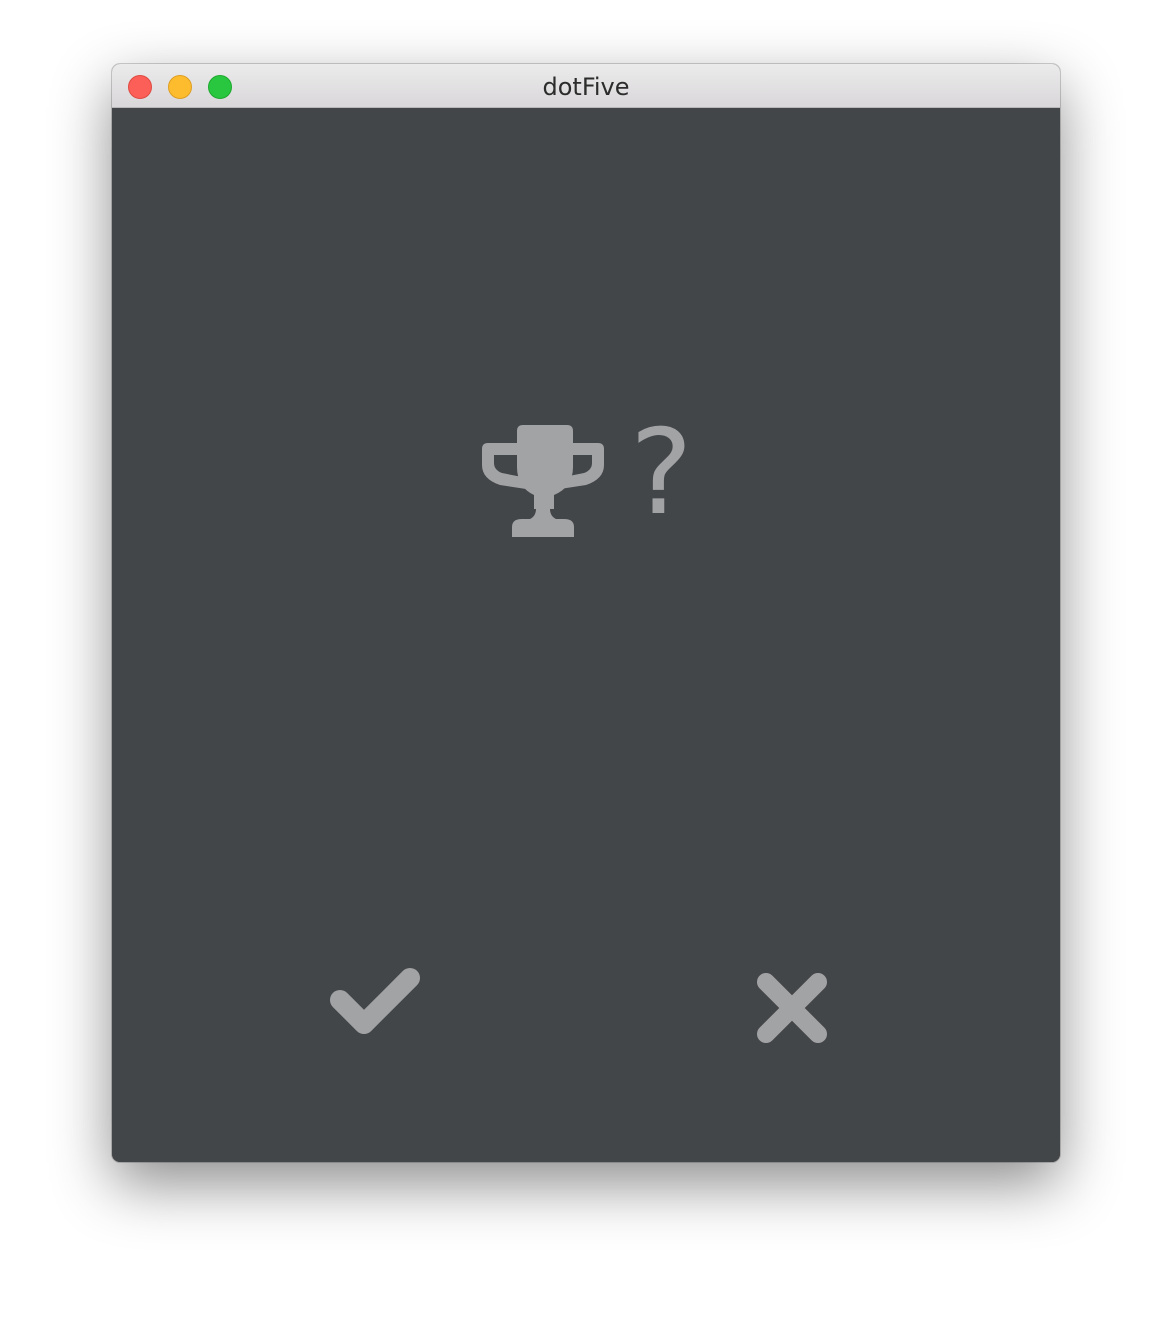 The height and width of the screenshot is (1322, 1172). I want to click on question-mark-text: ?, so click(661, 472).